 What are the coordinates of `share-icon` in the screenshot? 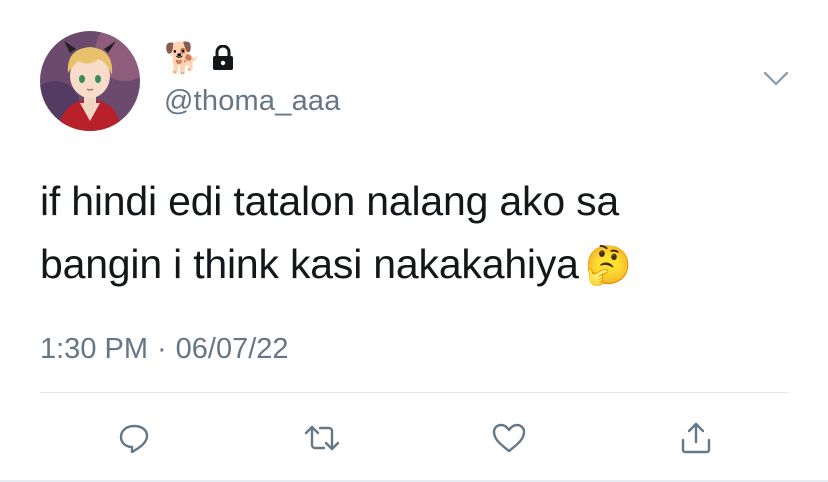 It's located at (696, 438).